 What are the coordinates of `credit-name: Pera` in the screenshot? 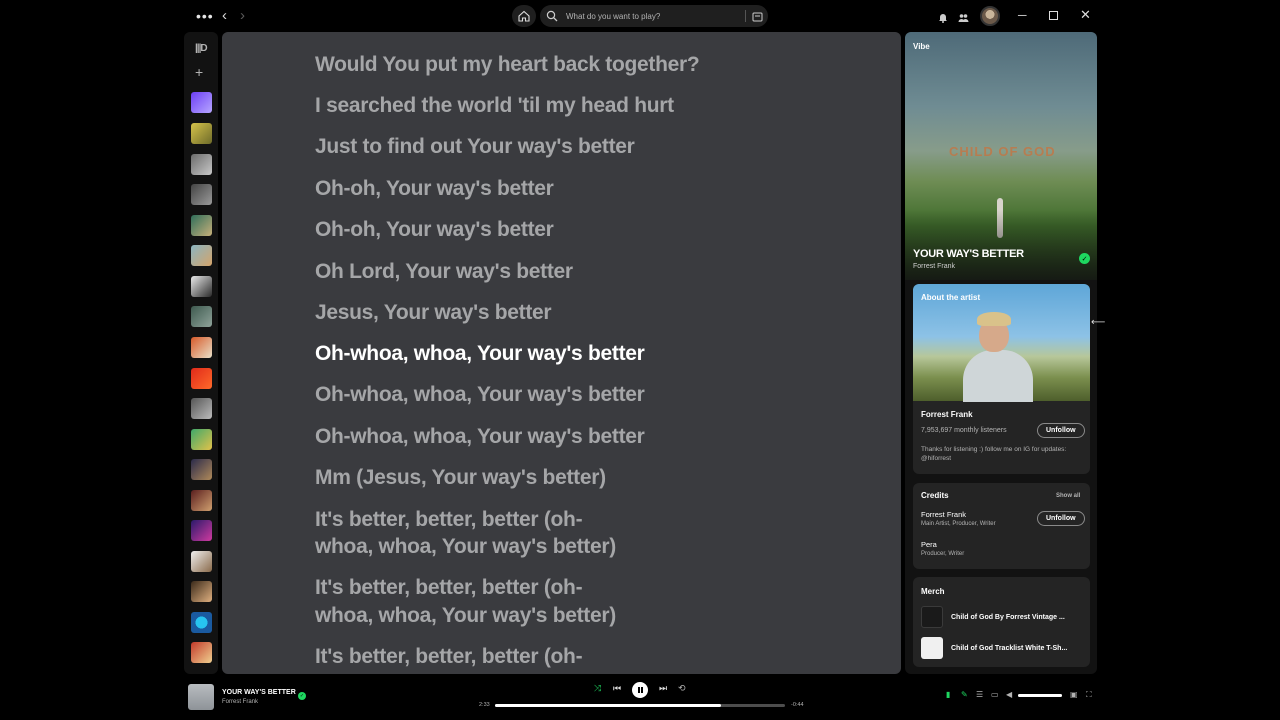 It's located at (929, 544).